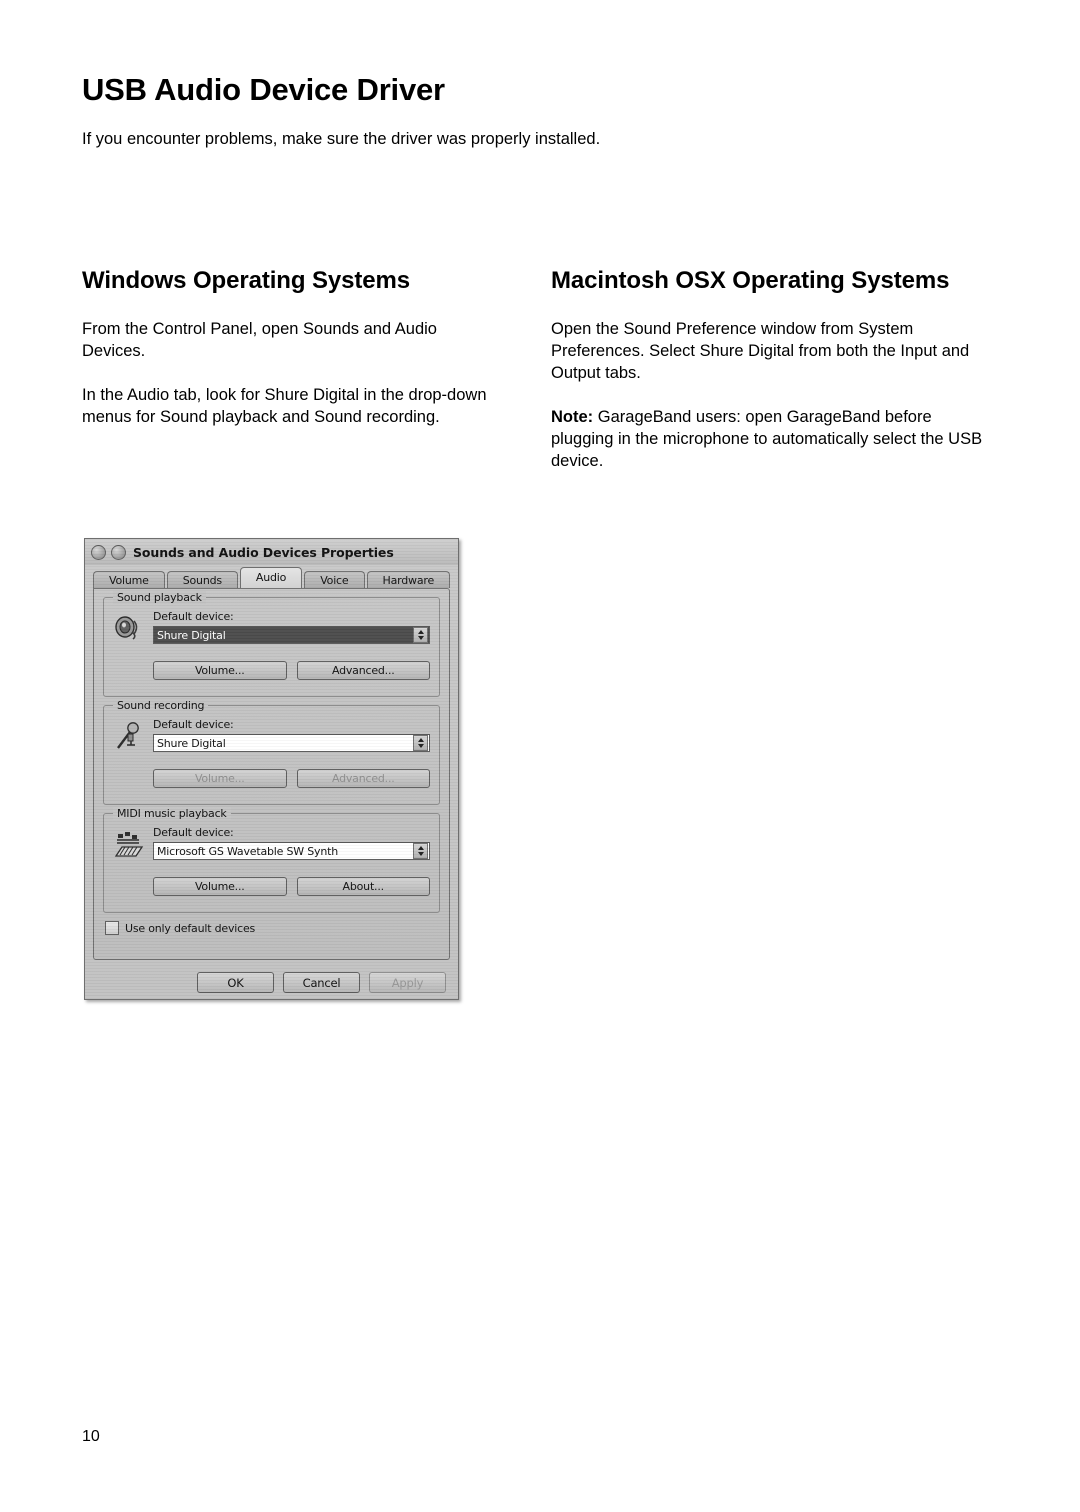  I want to click on sound-playback-device-combo: Shure Digital, so click(291, 635).